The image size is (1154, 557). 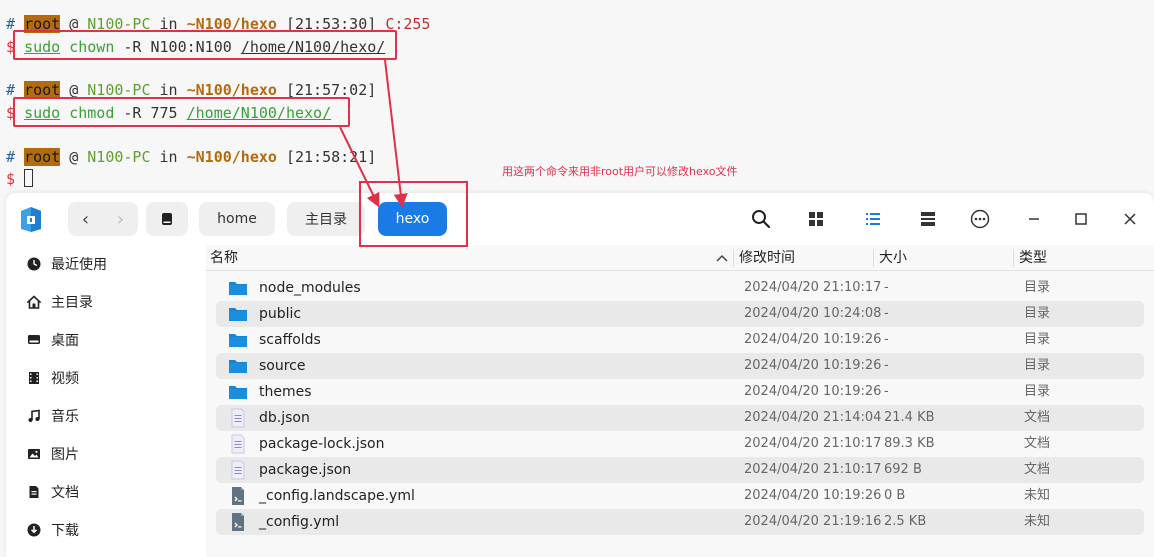 What do you see at coordinates (680, 392) in the screenshot?
I see `table-row: themes 2024/04/20 10:19:26- 目录` at bounding box center [680, 392].